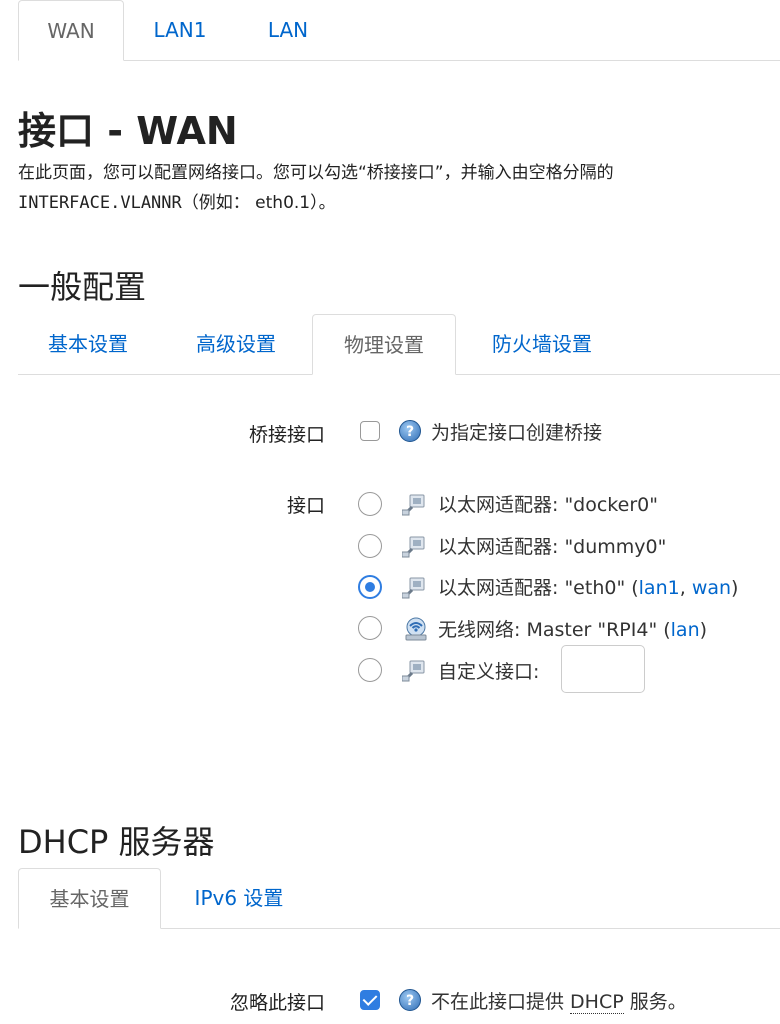 Image resolution: width=780 pixels, height=1024 pixels. What do you see at coordinates (370, 628) in the screenshot?
I see `radio-wireless-rpi4` at bounding box center [370, 628].